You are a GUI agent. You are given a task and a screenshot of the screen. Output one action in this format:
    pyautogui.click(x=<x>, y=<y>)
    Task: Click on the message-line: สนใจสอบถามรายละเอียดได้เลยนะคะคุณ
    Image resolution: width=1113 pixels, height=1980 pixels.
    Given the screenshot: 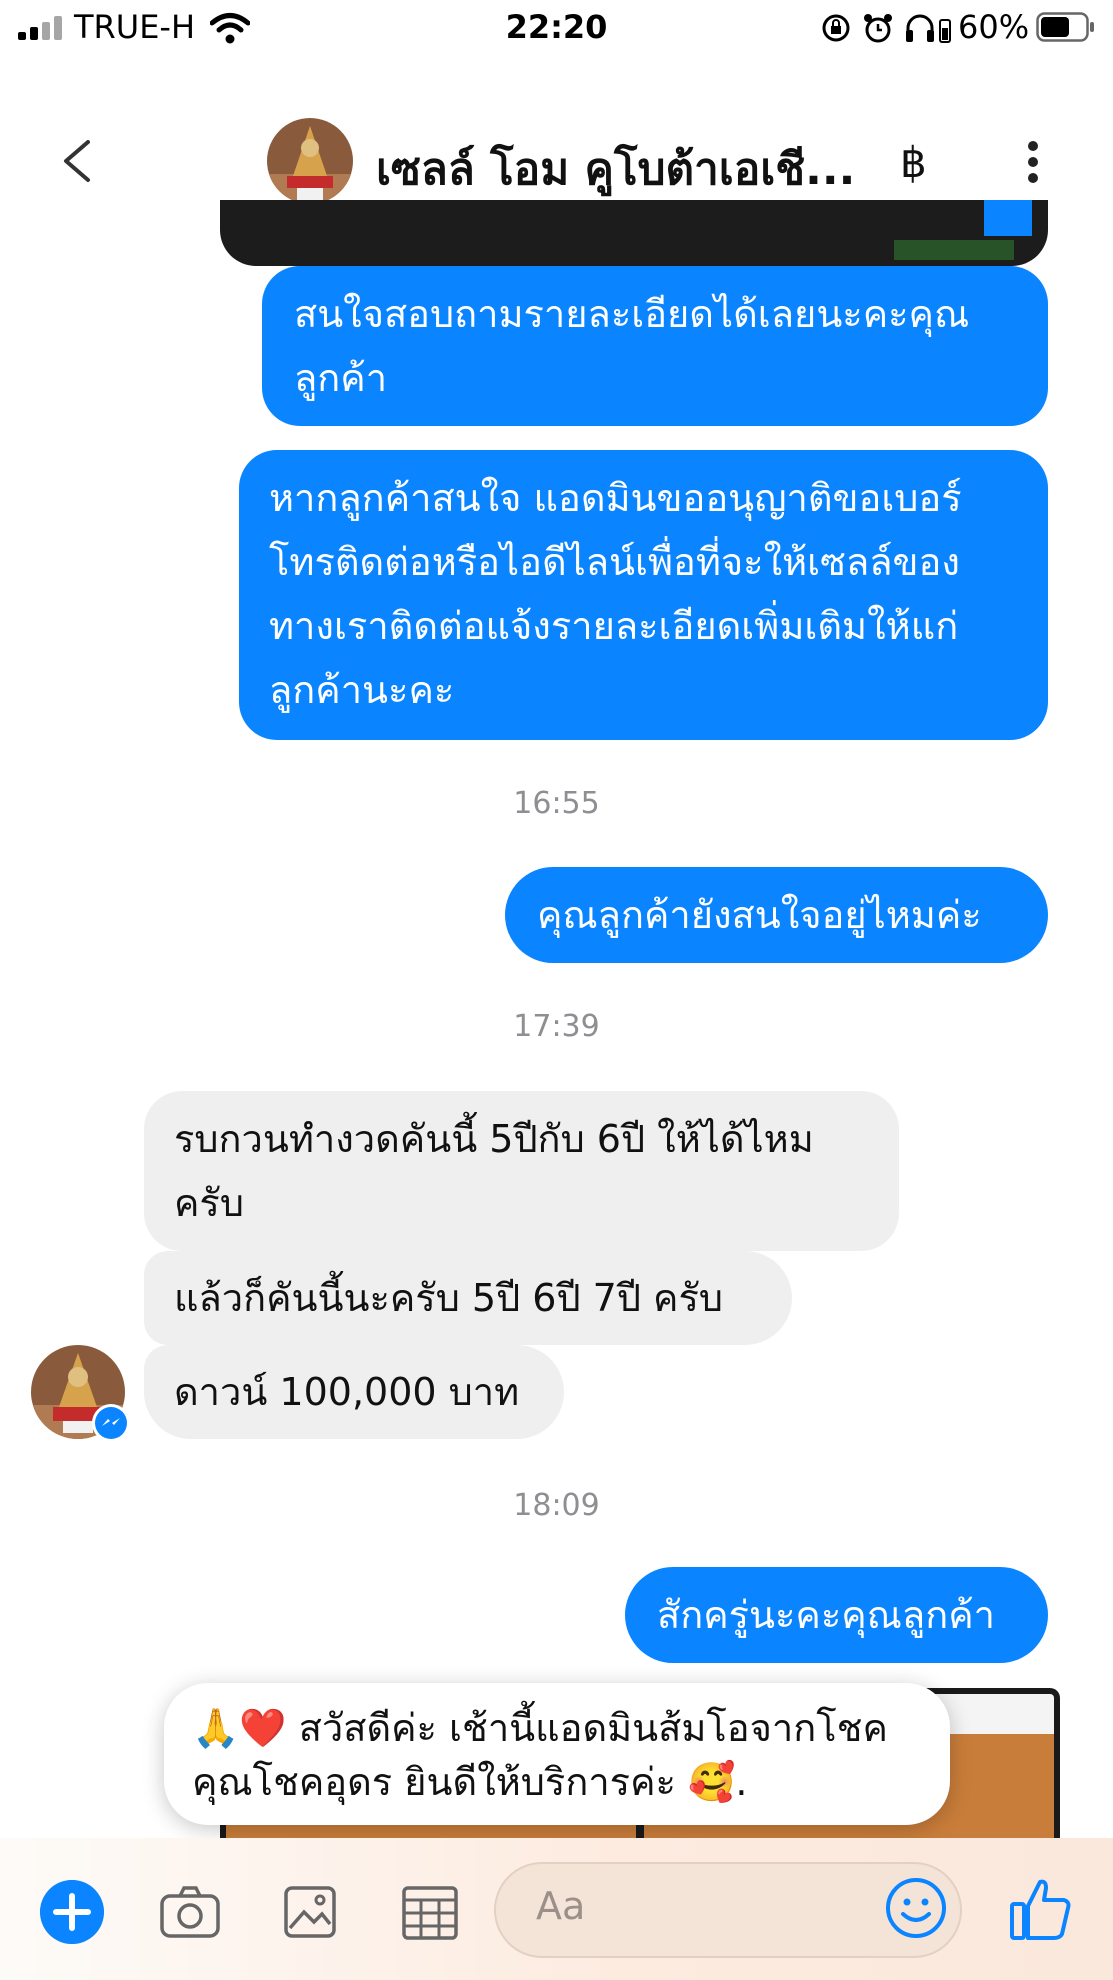 What is the action you would take?
    pyautogui.click(x=632, y=314)
    